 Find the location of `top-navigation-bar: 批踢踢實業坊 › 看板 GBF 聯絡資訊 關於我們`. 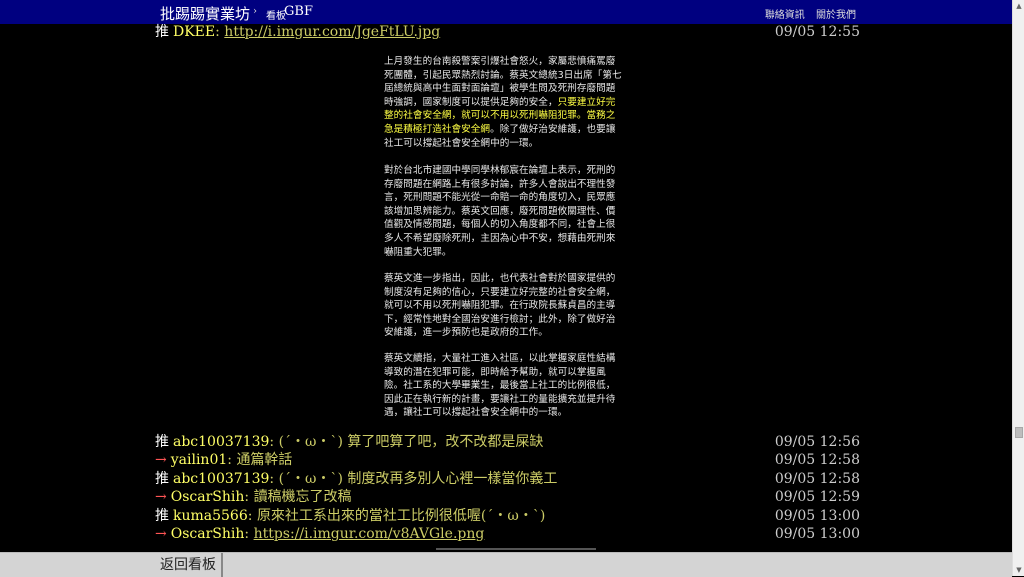

top-navigation-bar: 批踢踢實業坊 › 看板 GBF 聯絡資訊 關於我們 is located at coordinates (506, 12).